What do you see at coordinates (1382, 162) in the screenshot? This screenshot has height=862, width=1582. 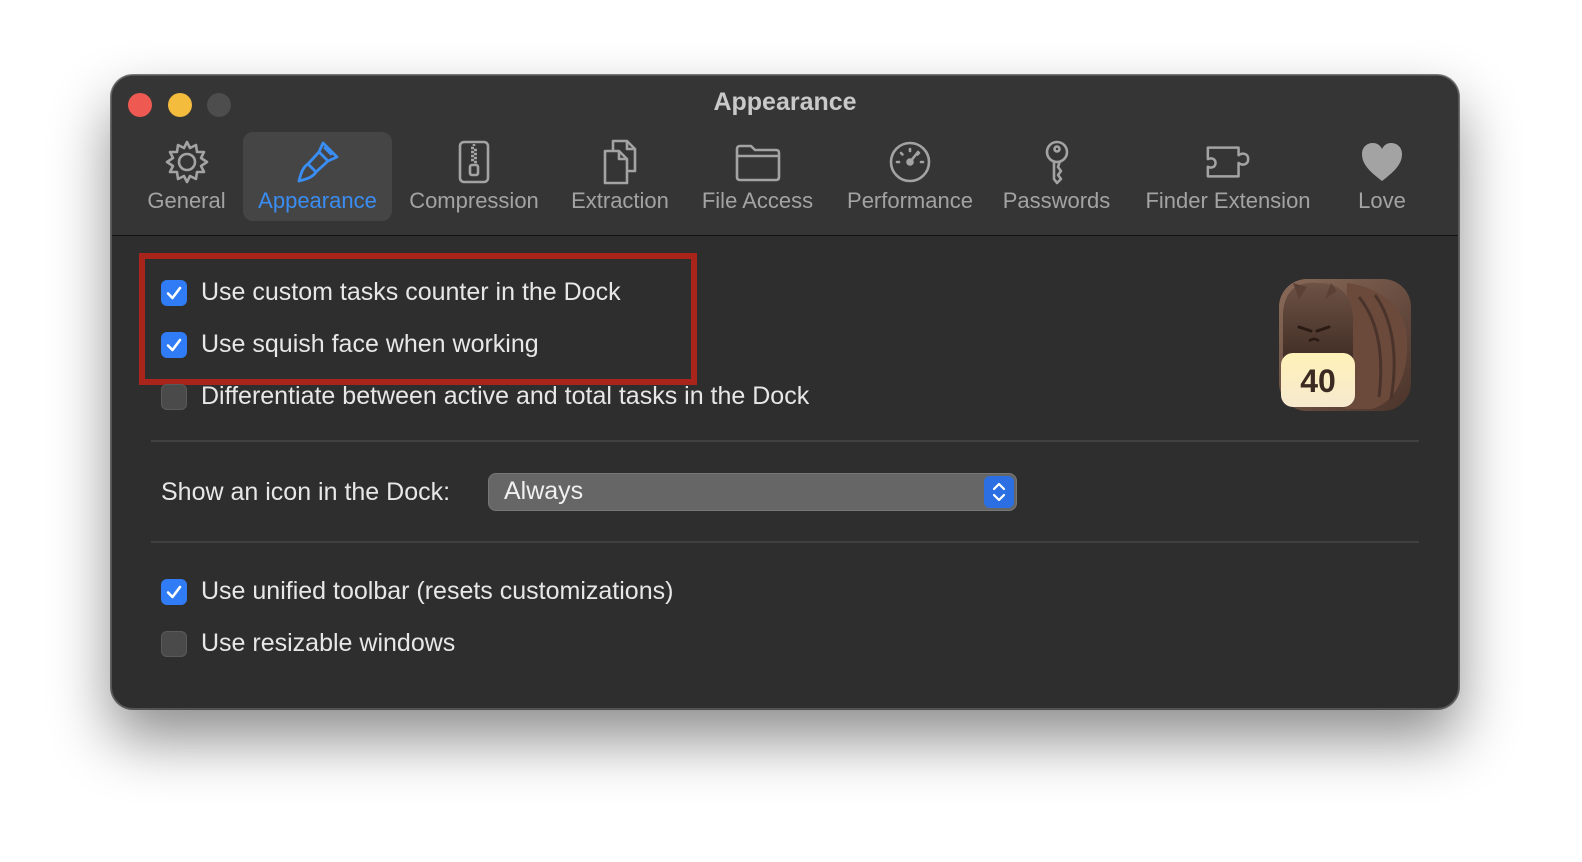 I see `heart-icon` at bounding box center [1382, 162].